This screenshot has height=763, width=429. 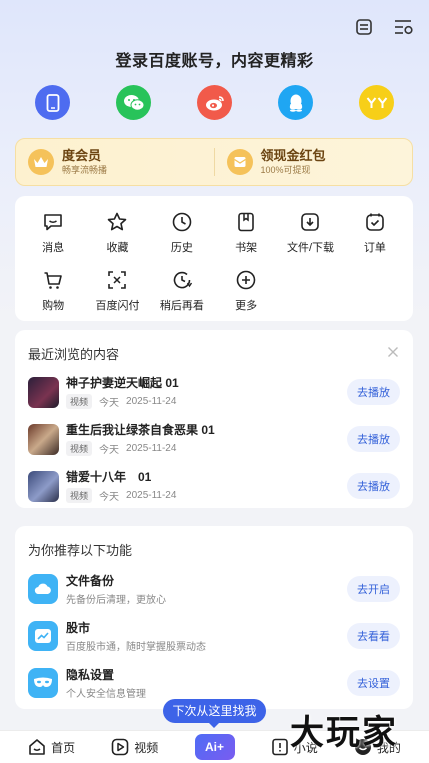 What do you see at coordinates (136, 647) in the screenshot?
I see `recommend-item-sub: 百度股市通，随时掌握股票动态` at bounding box center [136, 647].